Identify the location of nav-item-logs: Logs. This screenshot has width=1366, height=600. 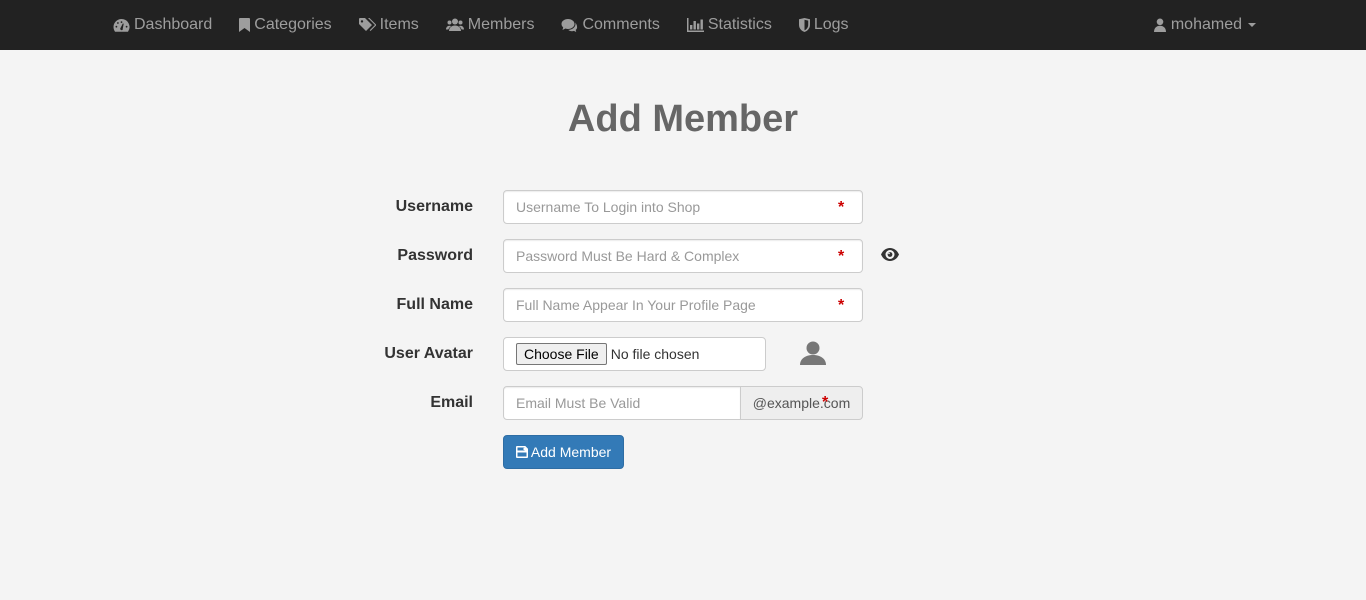
(822, 25).